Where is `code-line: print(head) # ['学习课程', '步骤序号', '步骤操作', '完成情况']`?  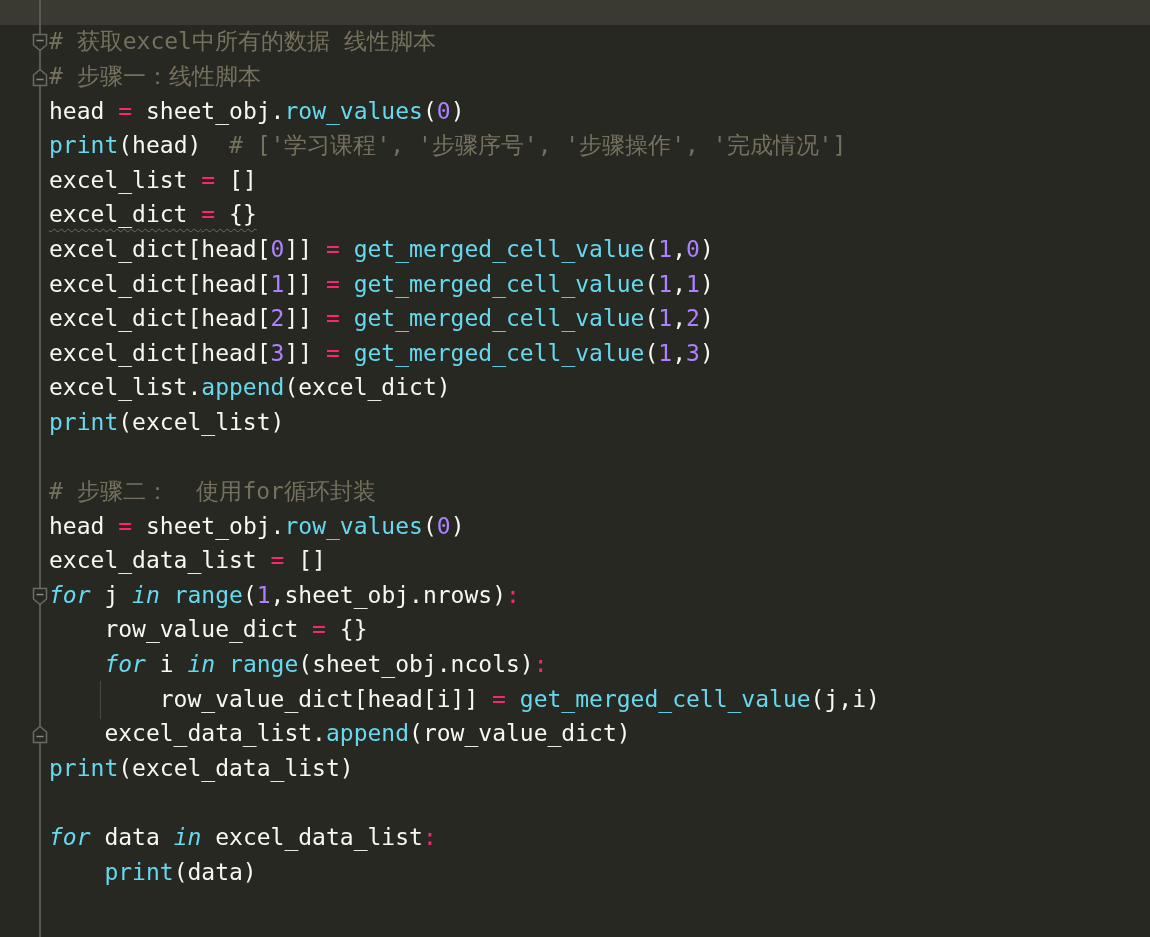
code-line: print(head) # ['学习课程', '步骤序号', '步骤操作', '完成情况'] is located at coordinates (448, 146).